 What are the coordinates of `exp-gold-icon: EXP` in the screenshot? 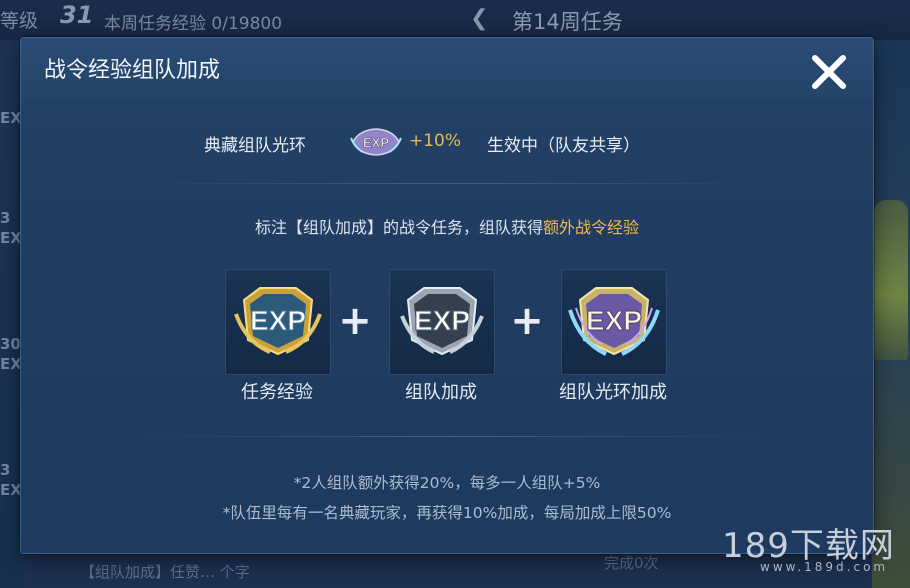 It's located at (278, 321).